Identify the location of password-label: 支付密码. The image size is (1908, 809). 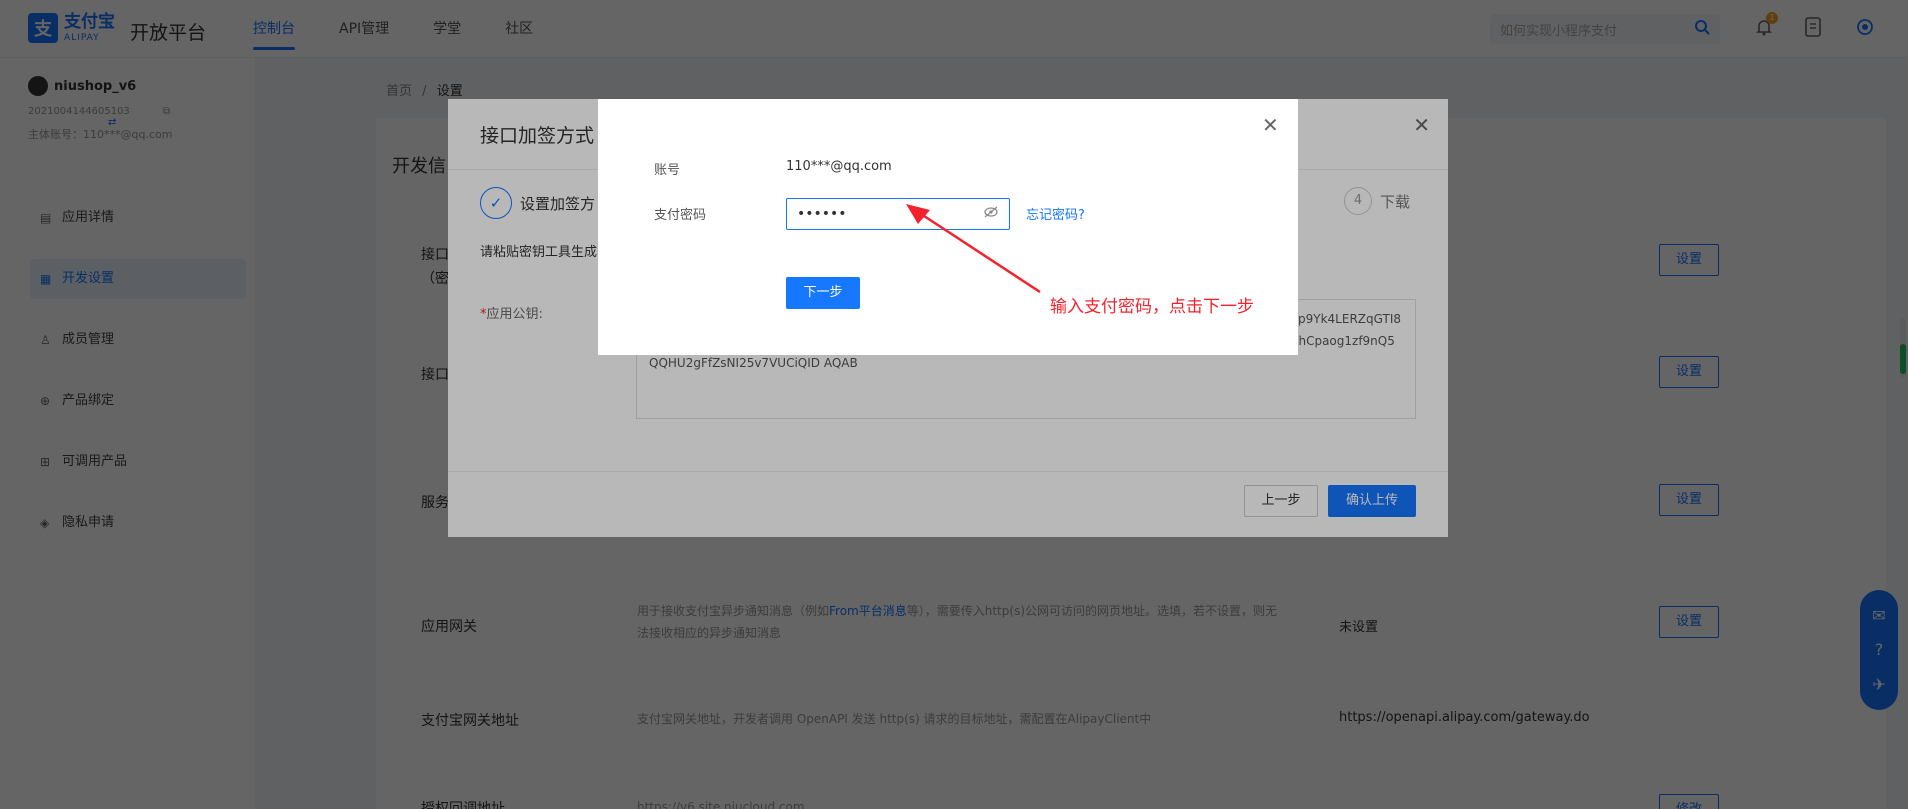
(680, 215).